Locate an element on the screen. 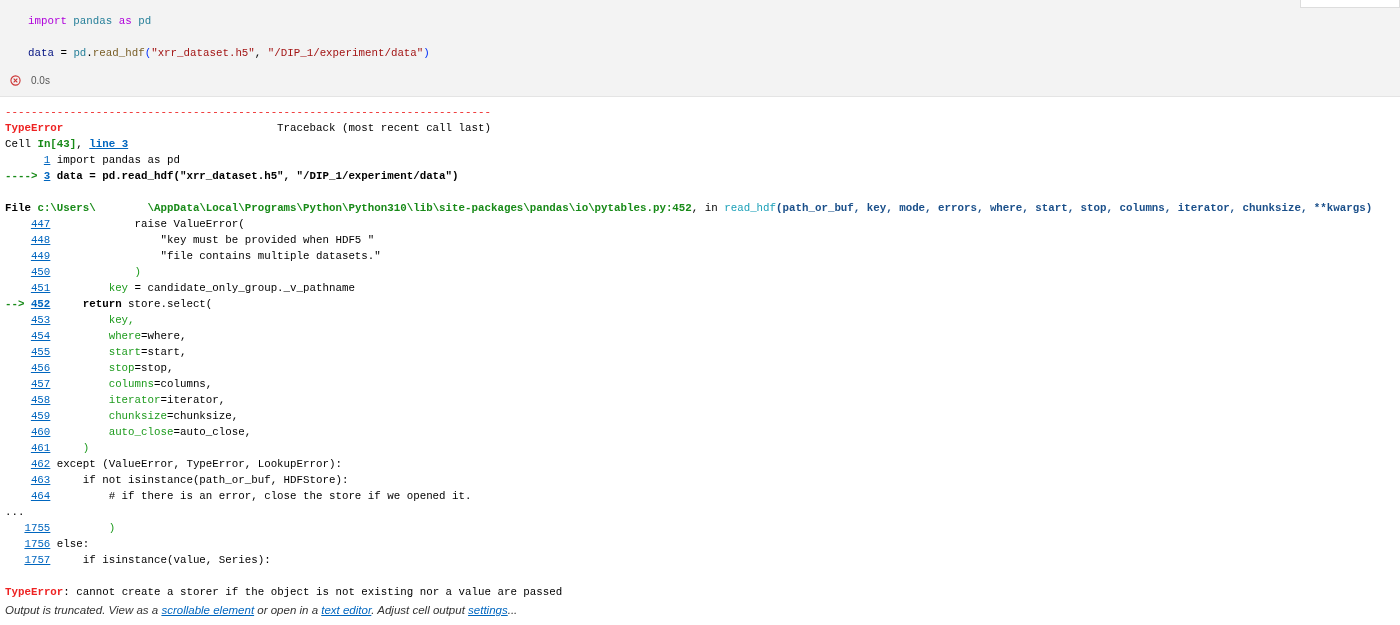 Image resolution: width=1400 pixels, height=625 pixels. line-number-link: 450 is located at coordinates (40, 272).